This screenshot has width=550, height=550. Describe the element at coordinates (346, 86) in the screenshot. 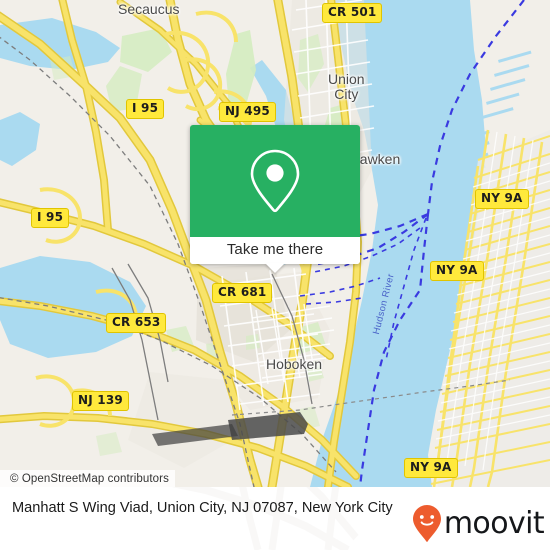

I see `place-label-union-city: Union City` at that location.